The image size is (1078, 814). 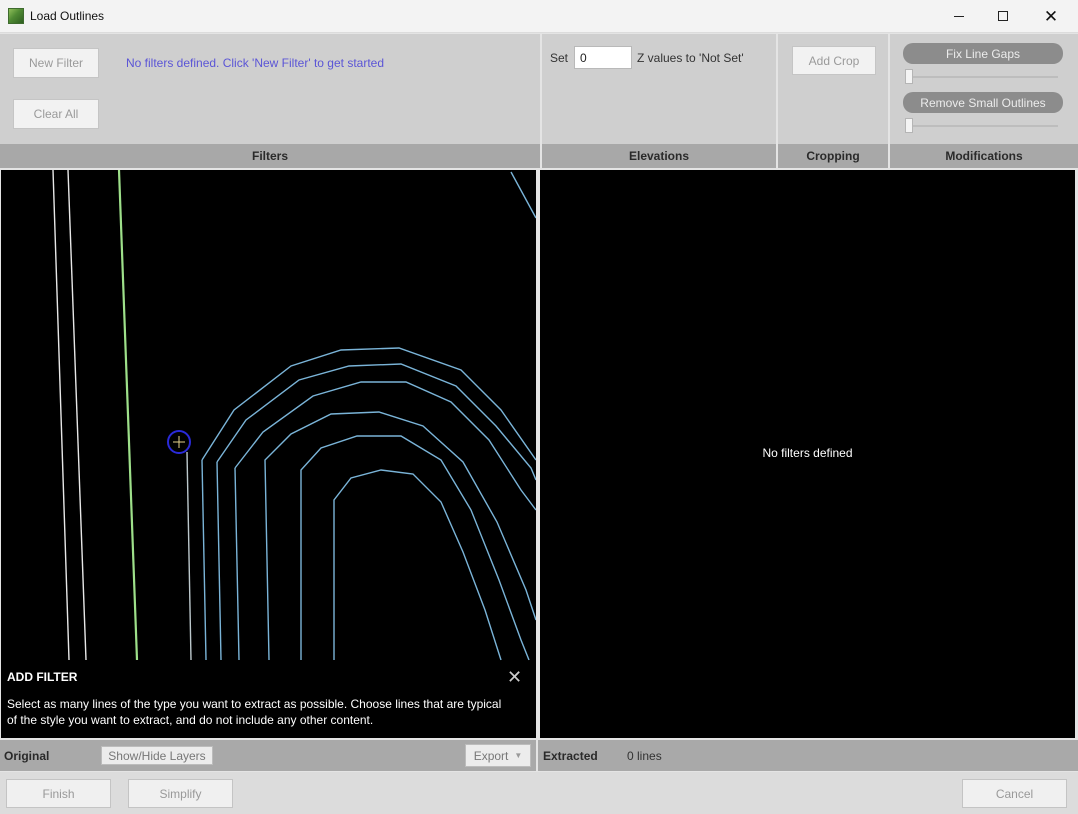 I want to click on short-vertical-line, so click(x=189, y=556).